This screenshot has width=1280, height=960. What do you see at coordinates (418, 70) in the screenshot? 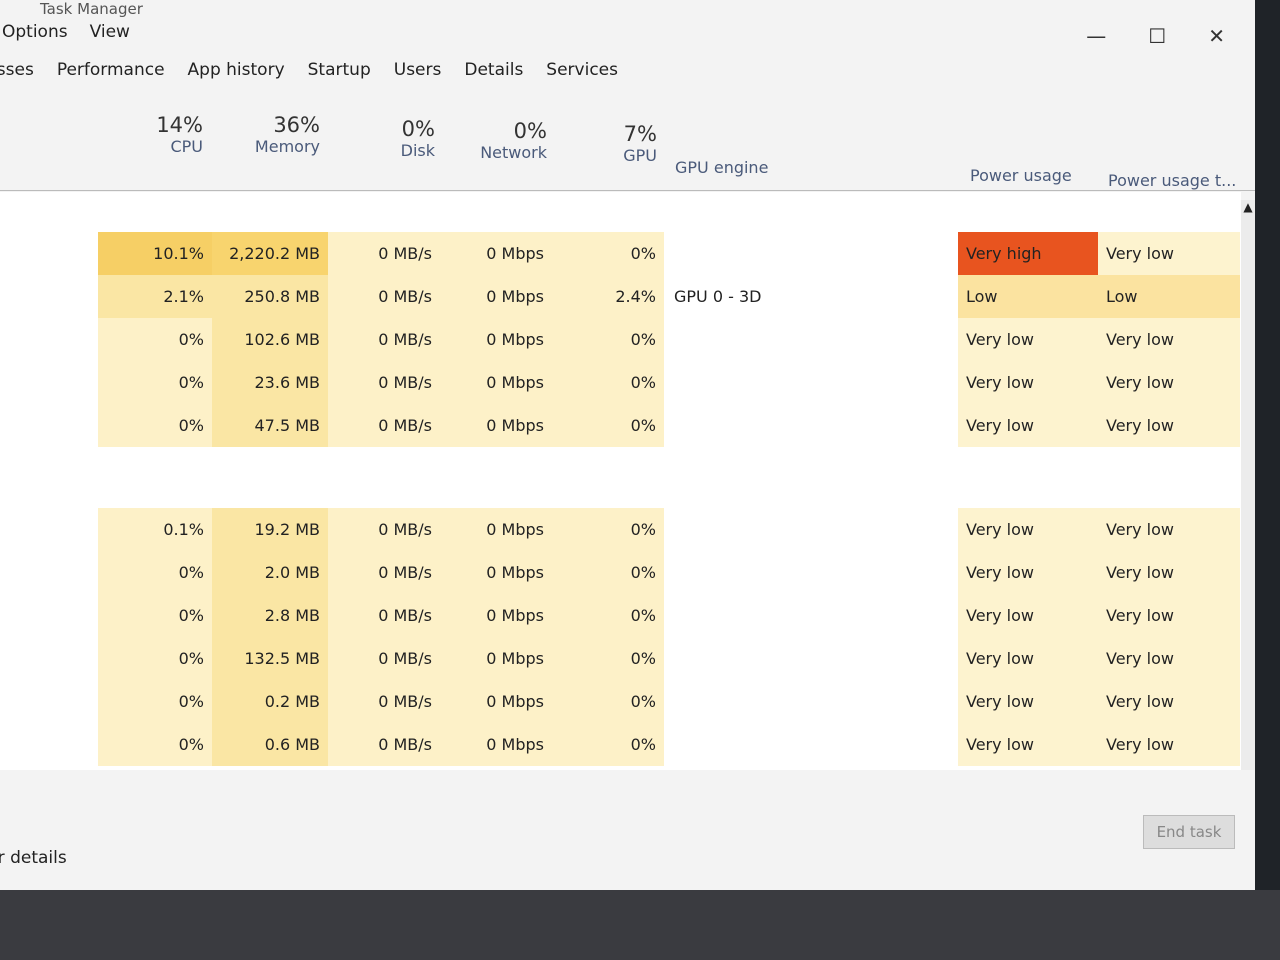
I see `tab-users: Users` at bounding box center [418, 70].